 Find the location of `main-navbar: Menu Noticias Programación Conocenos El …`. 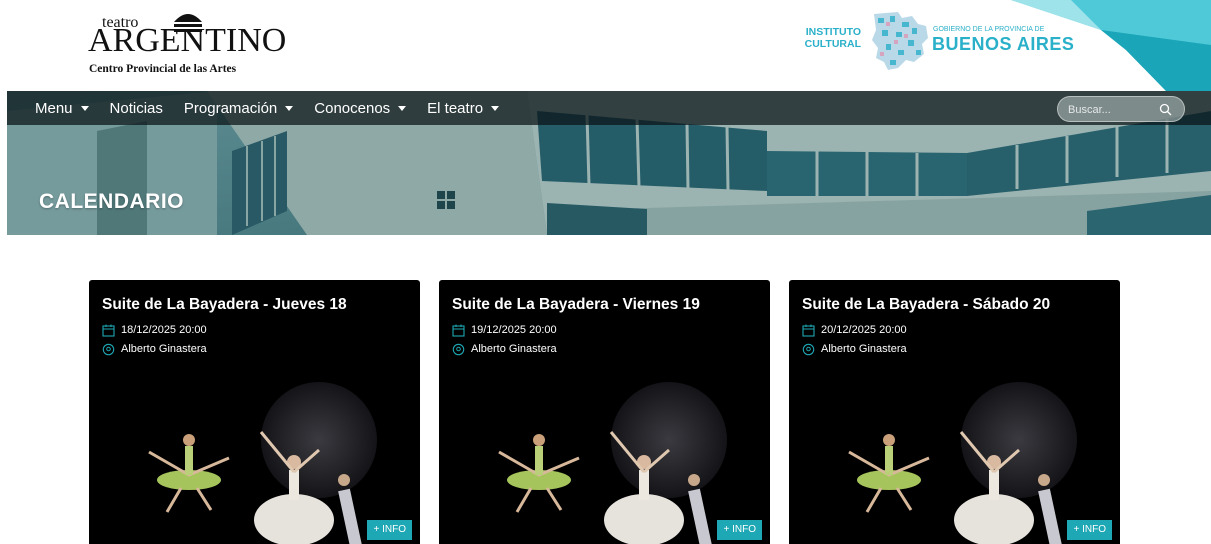

main-navbar: Menu Noticias Programación Conocenos El … is located at coordinates (609, 108).